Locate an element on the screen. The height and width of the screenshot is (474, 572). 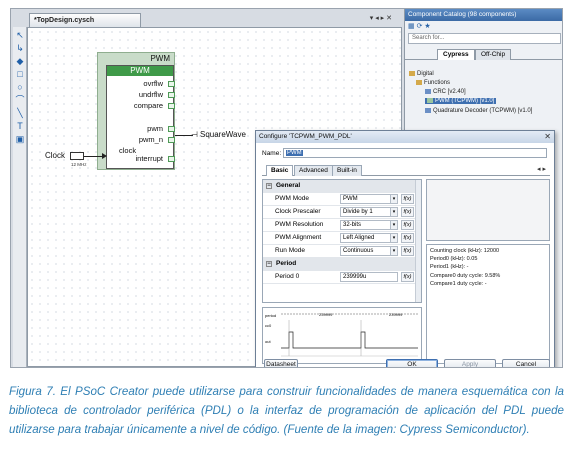
tree-label: Functions is located at coordinates (437, 83).